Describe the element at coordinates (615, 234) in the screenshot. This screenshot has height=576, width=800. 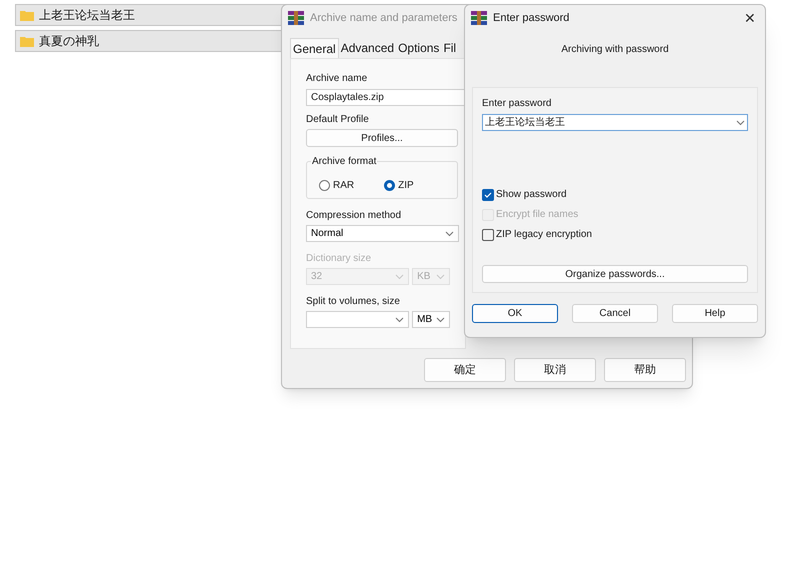
I see `checkbox-option: ZIP legacy encryption` at that location.